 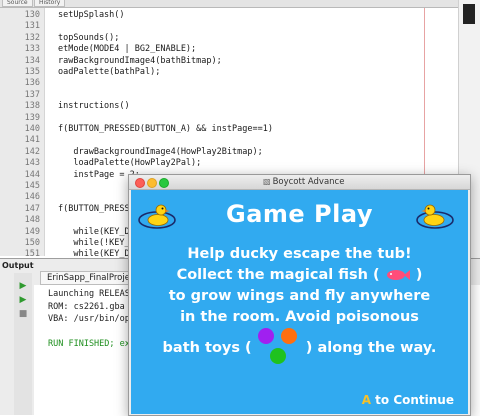 What do you see at coordinates (23, 344) in the screenshot?
I see `output-toolbar: ▶ ▶ ■` at bounding box center [23, 344].